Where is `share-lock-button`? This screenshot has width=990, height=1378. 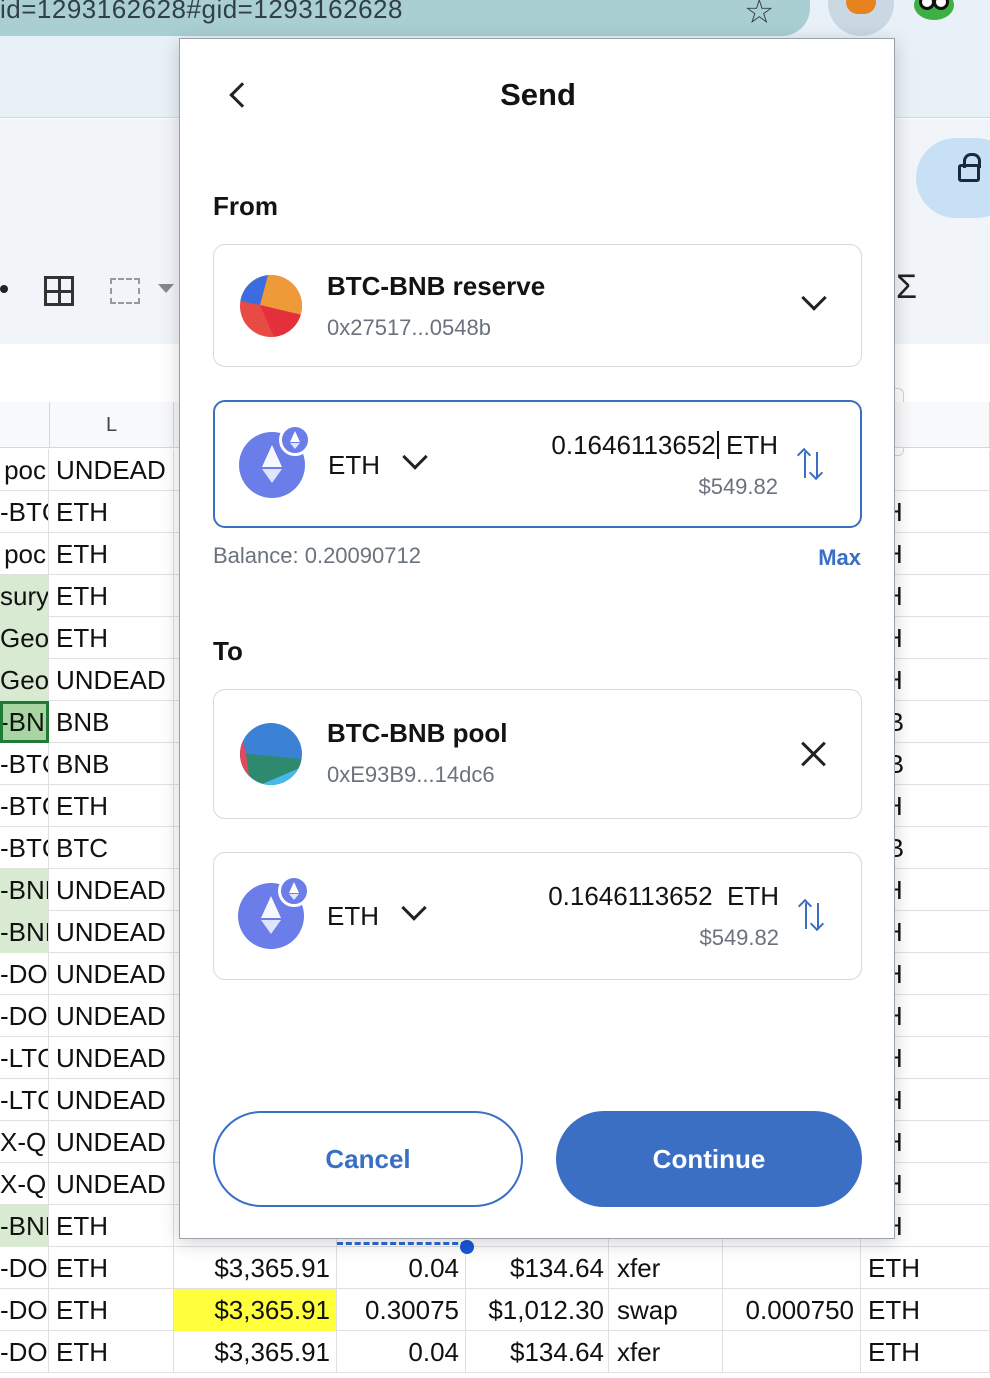
share-lock-button is located at coordinates (953, 178).